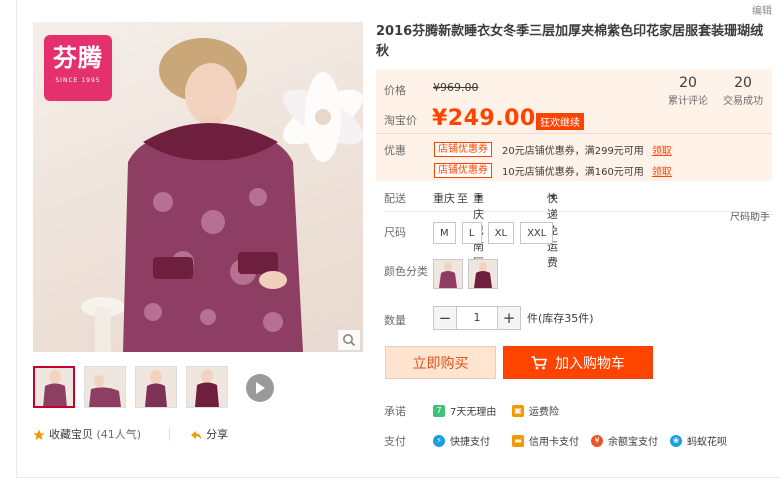 The height and width of the screenshot is (478, 780). What do you see at coordinates (676, 440) in the screenshot?
I see `huabei-icon: ❀` at bounding box center [676, 440].